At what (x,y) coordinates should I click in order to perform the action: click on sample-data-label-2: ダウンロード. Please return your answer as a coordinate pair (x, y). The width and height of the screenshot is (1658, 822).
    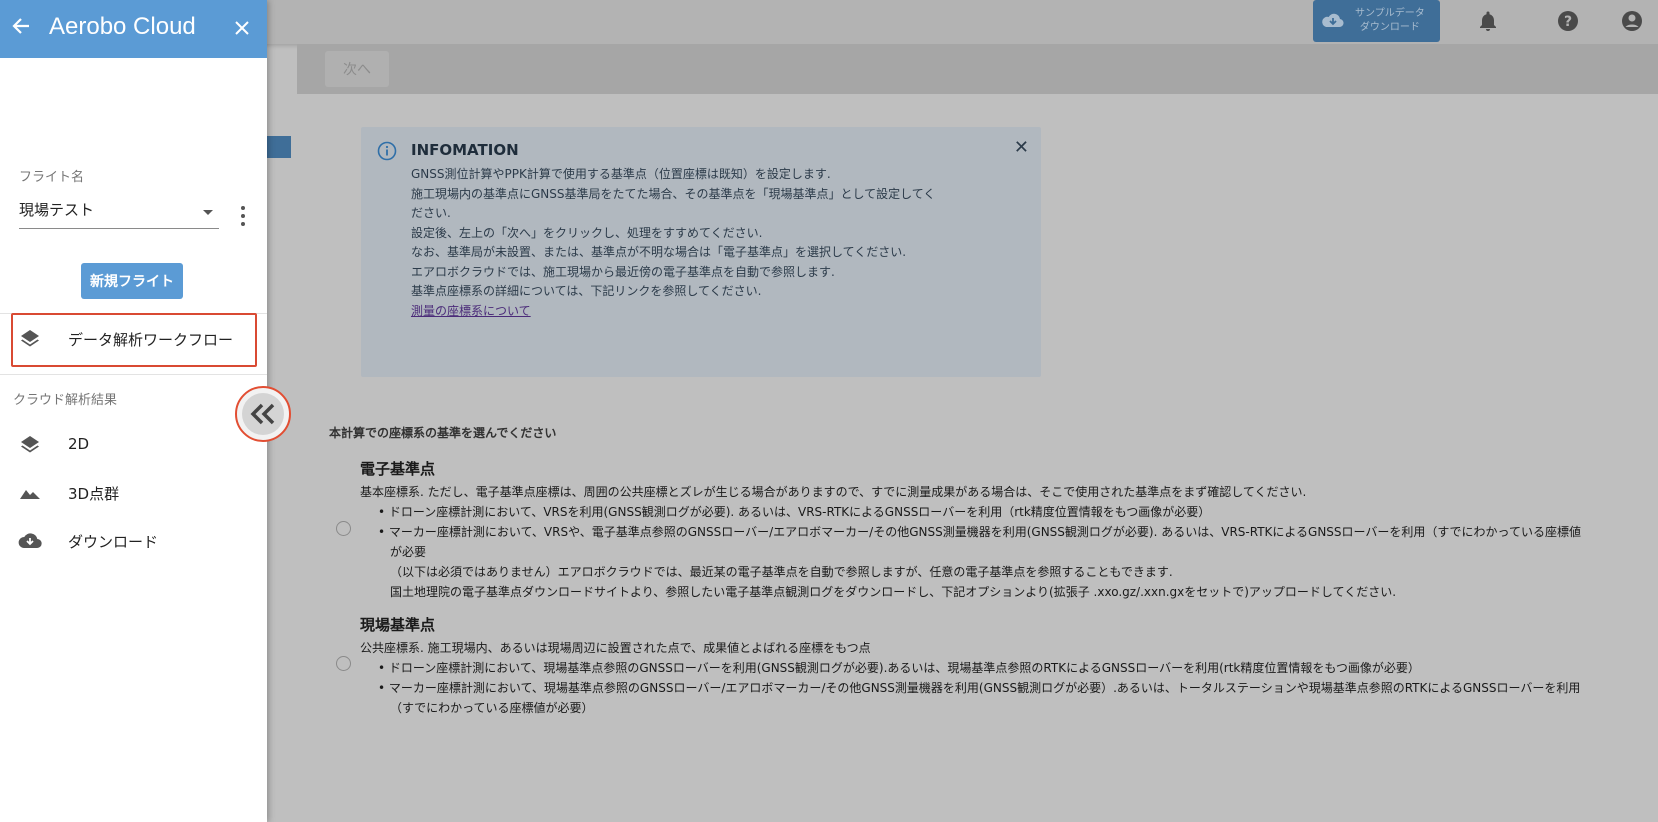
    Looking at the image, I should click on (1389, 27).